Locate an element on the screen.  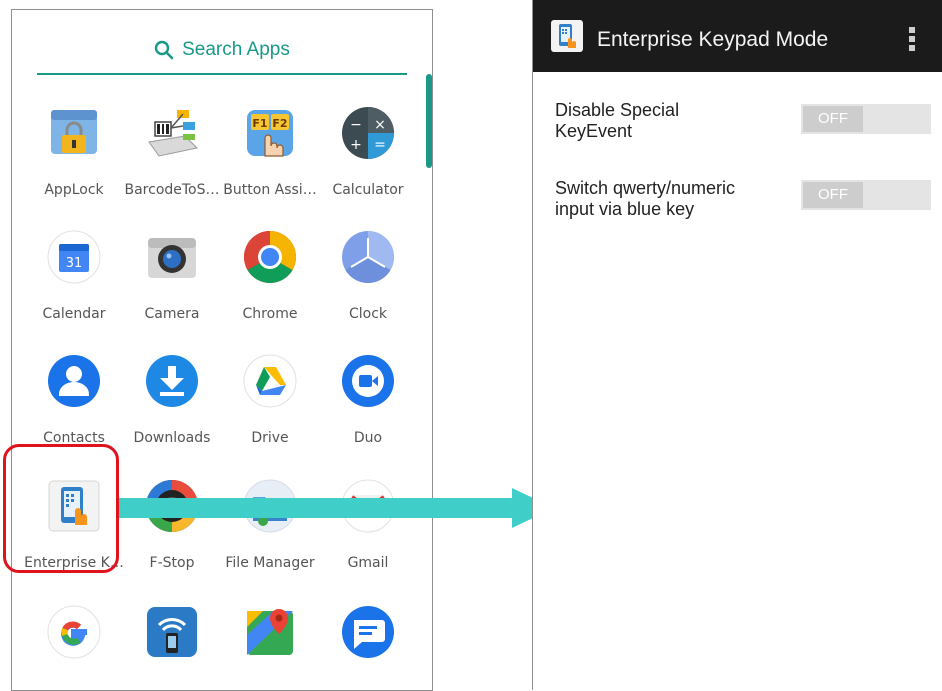
app-maps is located at coordinates (270, 647).